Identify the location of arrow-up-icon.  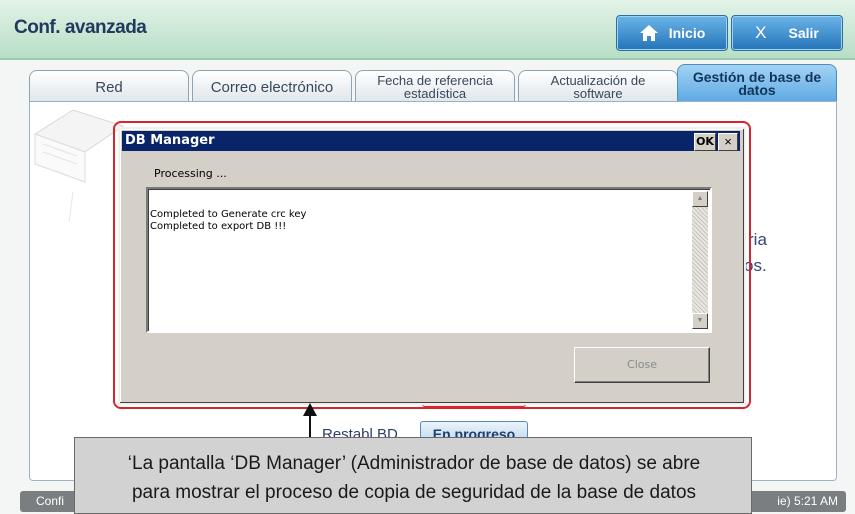
(310, 425).